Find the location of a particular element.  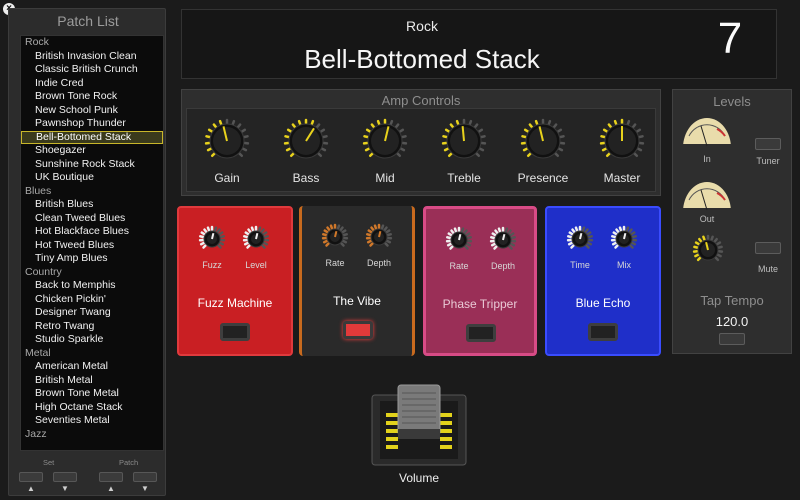

pedal-knob-level is located at coordinates (256, 239).